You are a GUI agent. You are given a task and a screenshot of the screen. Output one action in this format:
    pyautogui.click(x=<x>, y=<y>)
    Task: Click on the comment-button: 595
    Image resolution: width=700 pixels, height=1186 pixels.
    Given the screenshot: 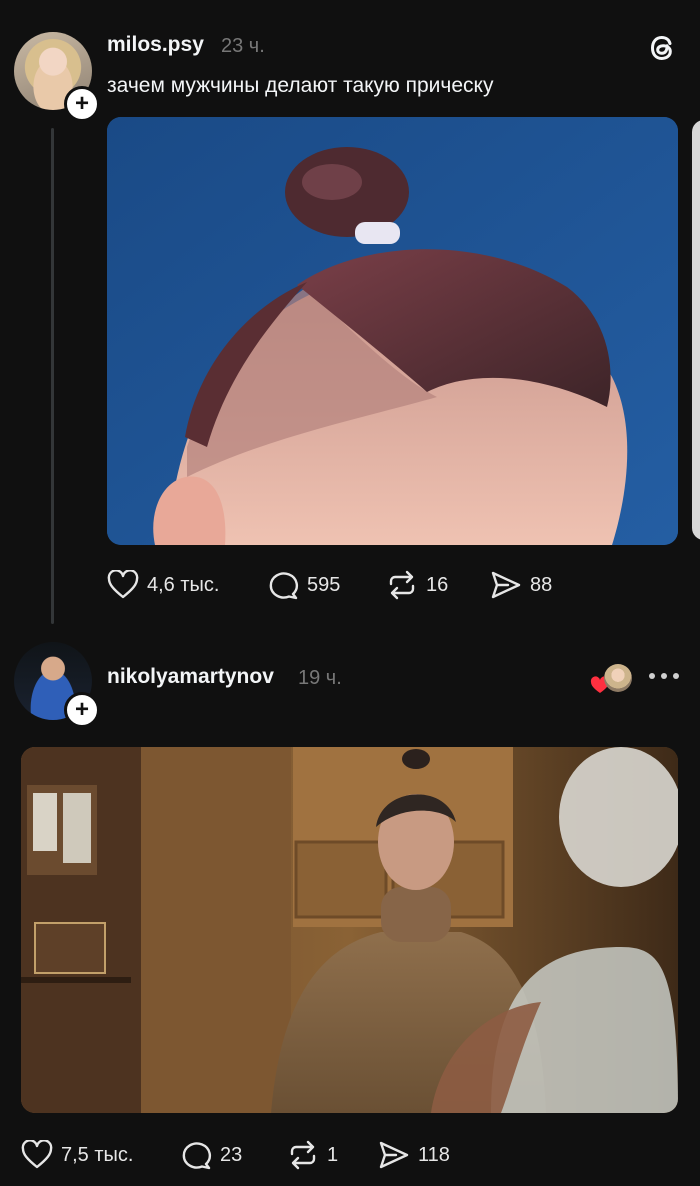 What is the action you would take?
    pyautogui.click(x=303, y=585)
    